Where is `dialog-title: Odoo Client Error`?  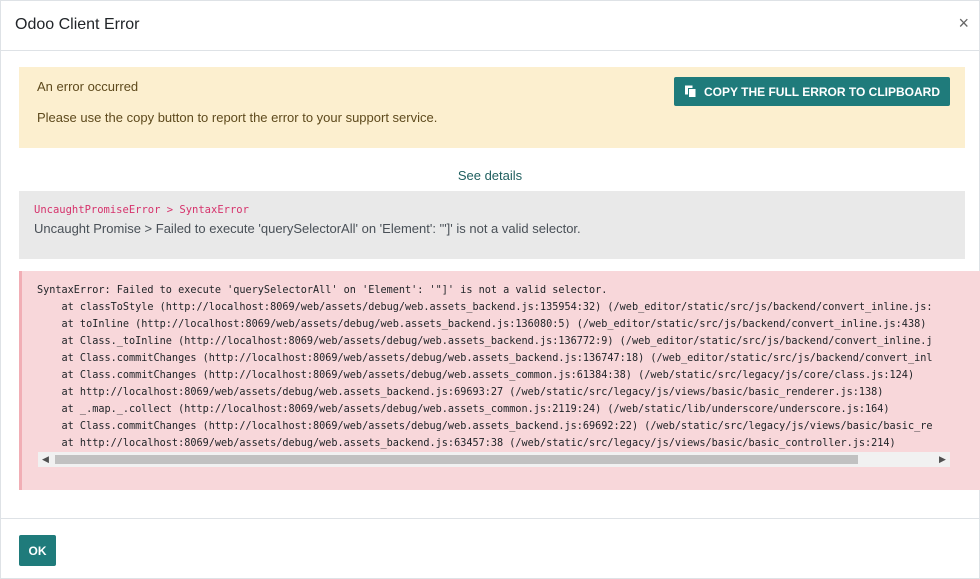
dialog-title: Odoo Client Error is located at coordinates (77, 24).